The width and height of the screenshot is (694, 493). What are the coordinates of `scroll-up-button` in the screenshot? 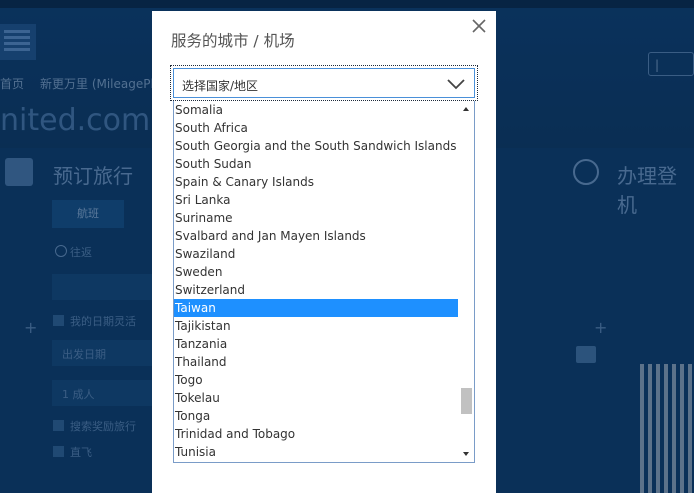 It's located at (466, 109).